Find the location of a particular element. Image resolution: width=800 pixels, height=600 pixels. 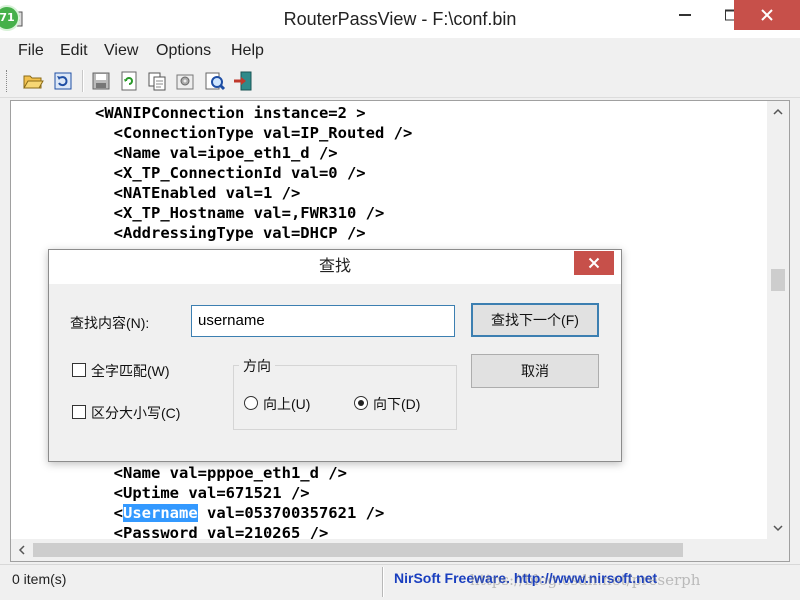

match-case-label: 区分大小写(C) is located at coordinates (135, 413).